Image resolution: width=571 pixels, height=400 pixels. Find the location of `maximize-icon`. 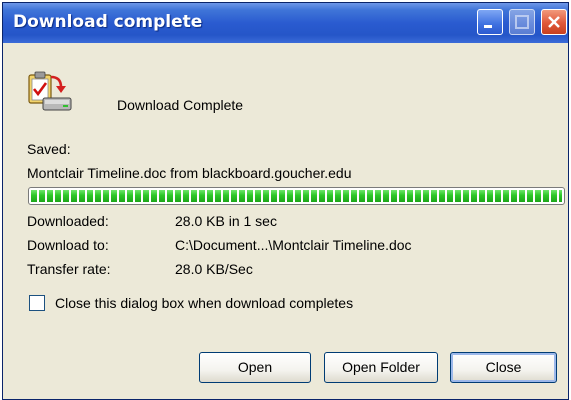

maximize-icon is located at coordinates (522, 22).